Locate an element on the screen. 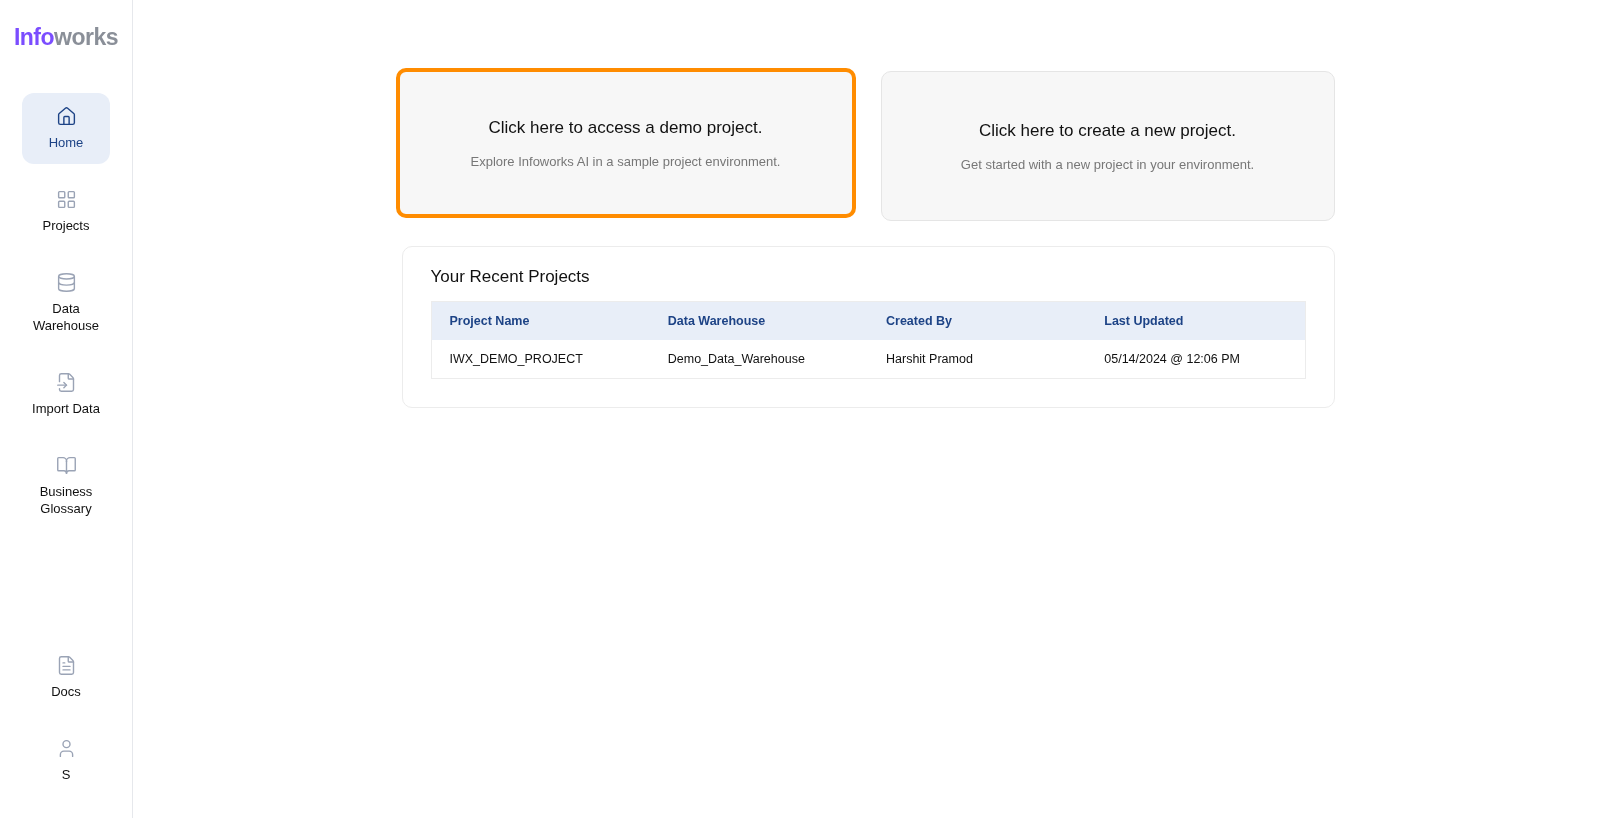 The image size is (1600, 818). table-cell-text: IWX_DEMO_PROJECT is located at coordinates (516, 359).